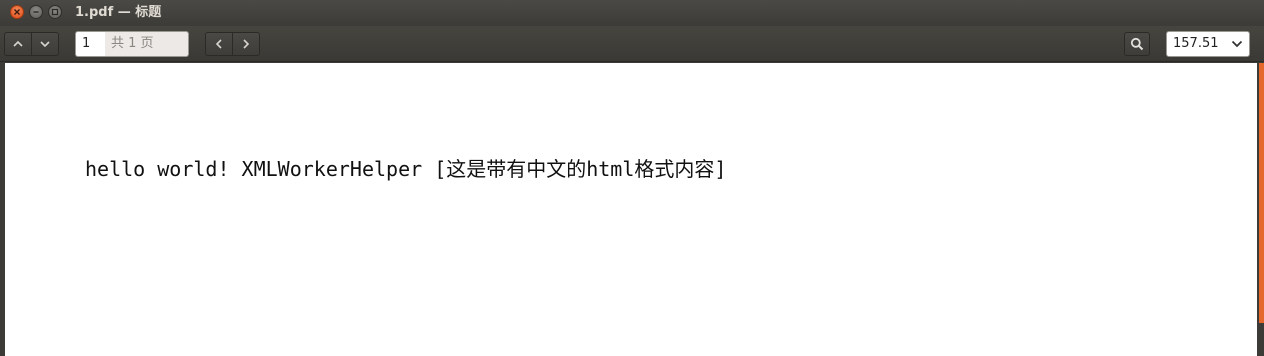  I want to click on page-total-label: 共 1 页, so click(147, 44).